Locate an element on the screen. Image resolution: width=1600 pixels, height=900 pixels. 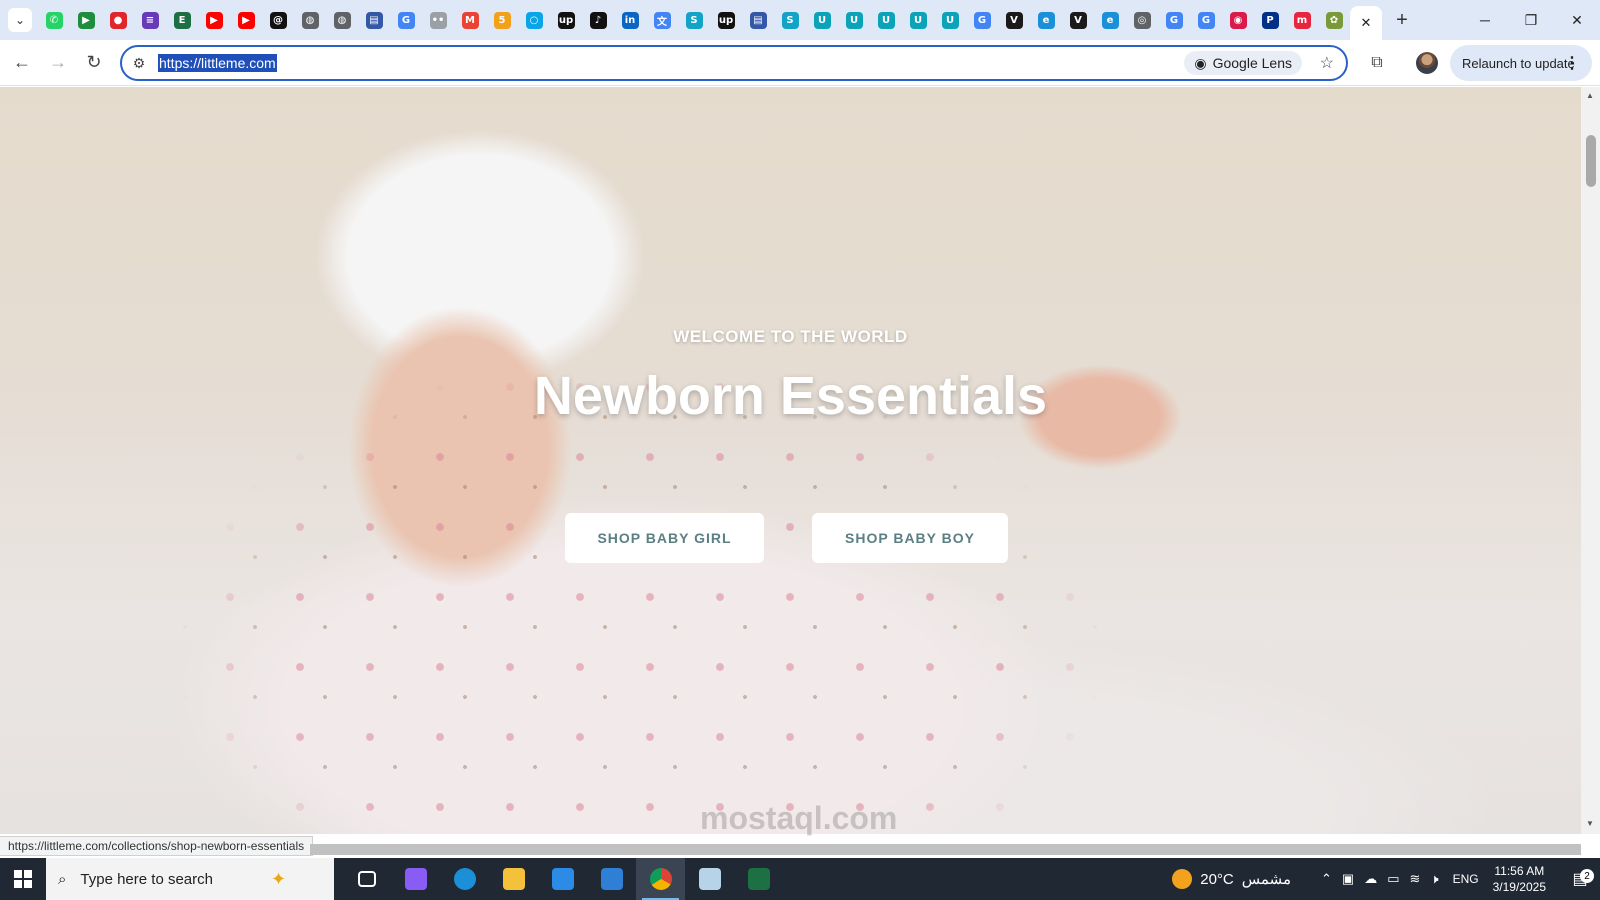
pinned-tab: ✿ is located at coordinates (1334, 20).